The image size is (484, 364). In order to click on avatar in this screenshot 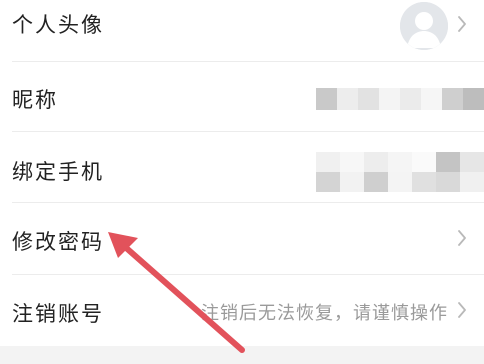, I will do `click(424, 26)`.